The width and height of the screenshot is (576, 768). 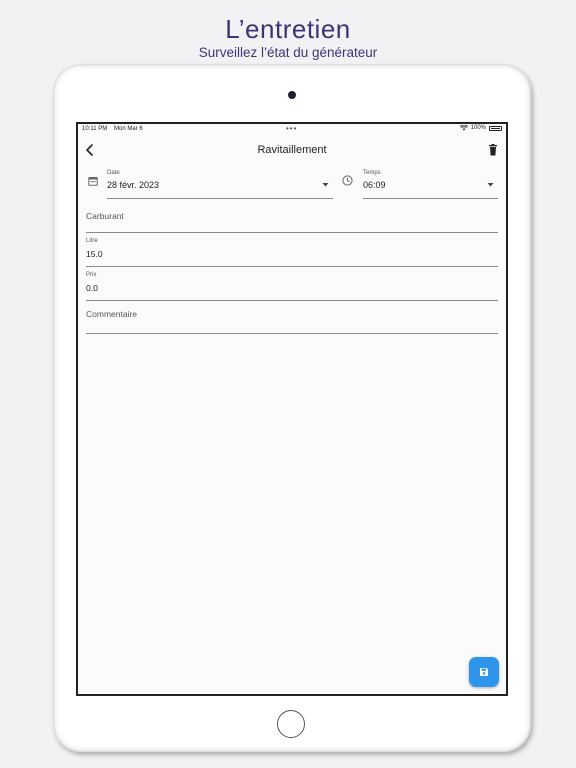 I want to click on save-button, so click(x=484, y=672).